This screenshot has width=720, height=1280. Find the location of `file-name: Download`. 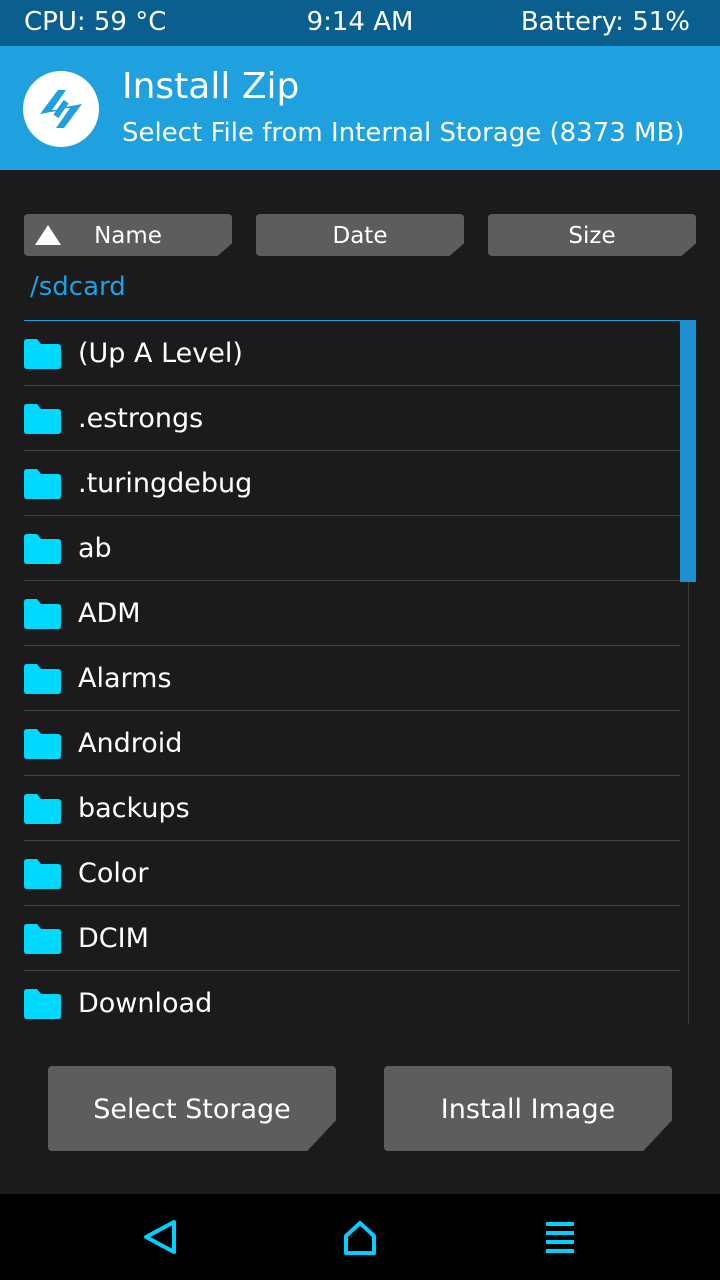

file-name: Download is located at coordinates (145, 1003).